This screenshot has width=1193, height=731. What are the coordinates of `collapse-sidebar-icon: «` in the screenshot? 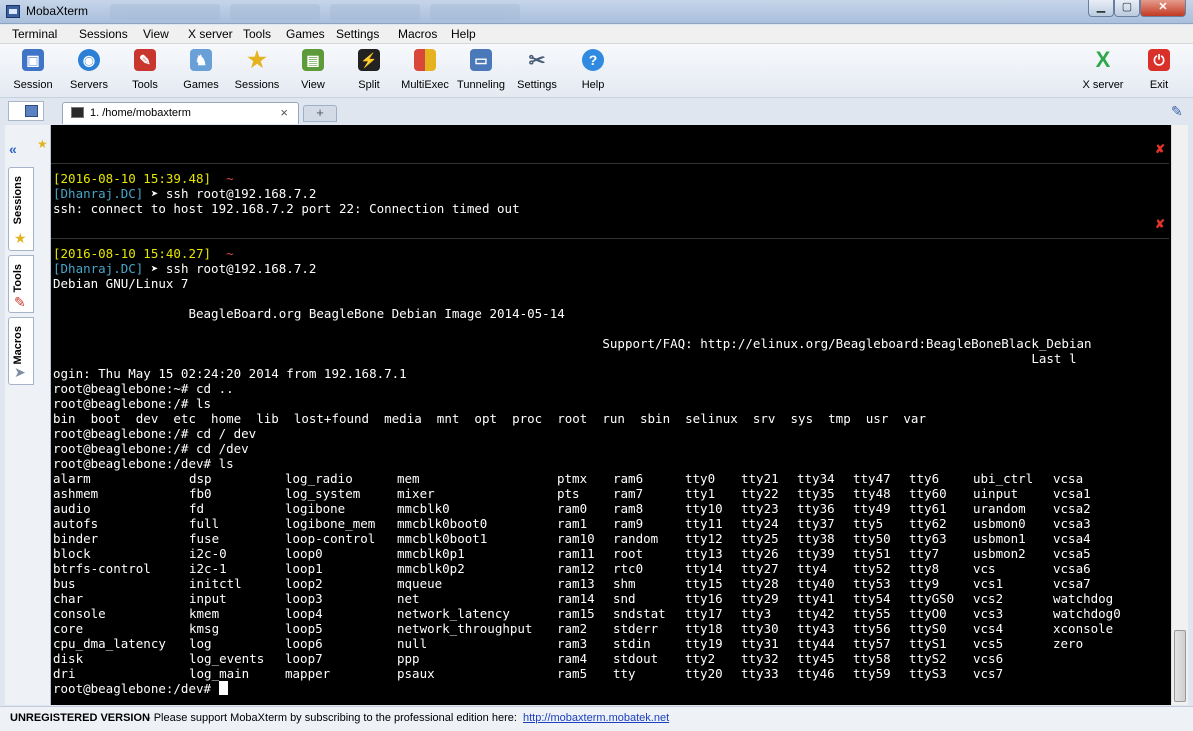 It's located at (19, 151).